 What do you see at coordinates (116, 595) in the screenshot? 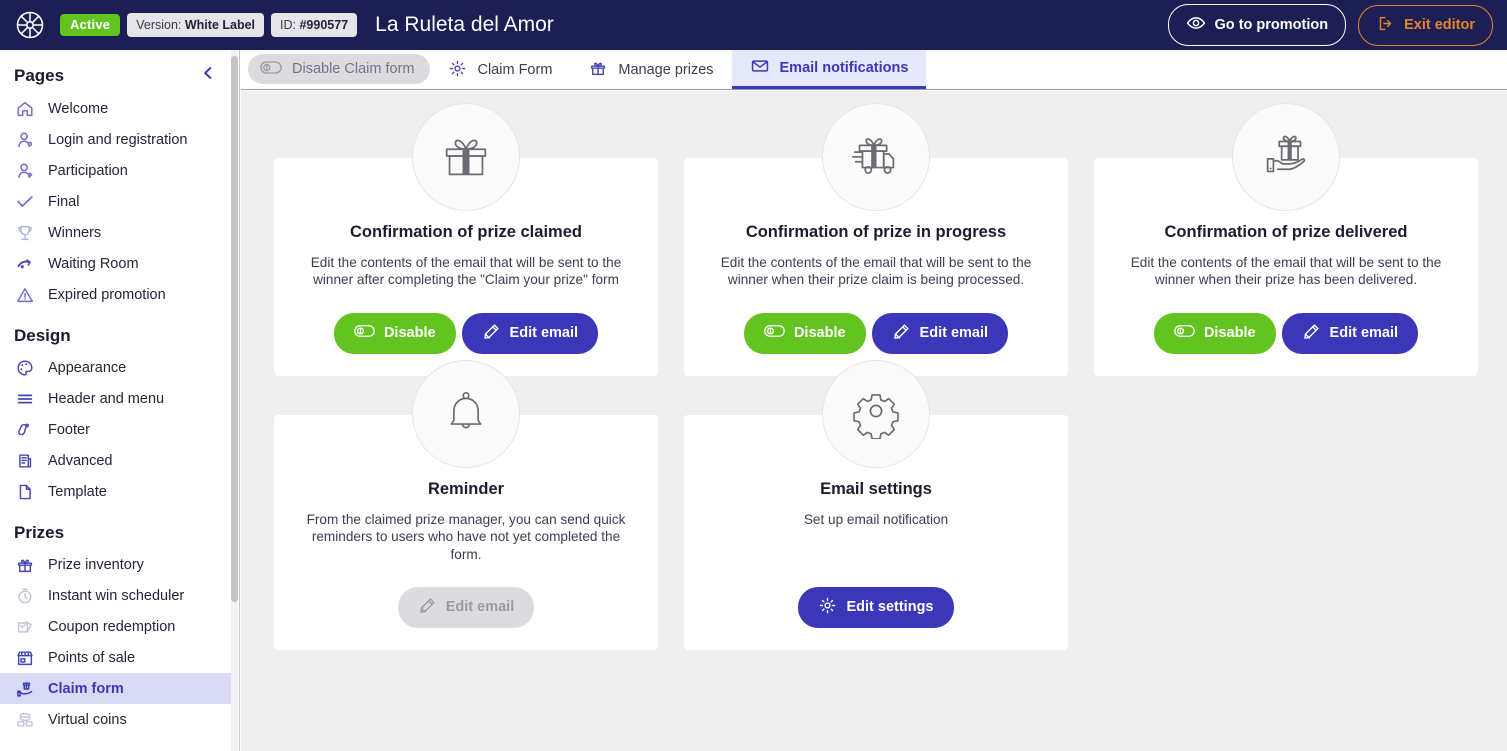
I see `sidebar-item-instant-win-scheduler: Instant win scheduler` at bounding box center [116, 595].